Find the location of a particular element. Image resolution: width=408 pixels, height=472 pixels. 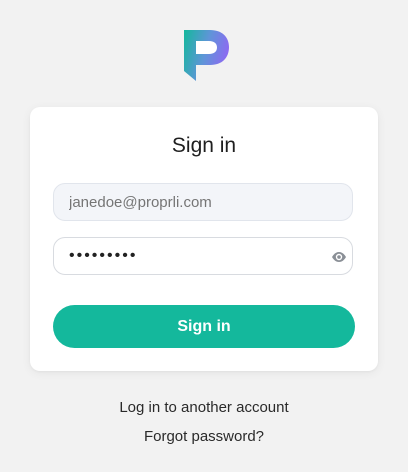

forgot-password-link: Forgot password? is located at coordinates (204, 436).